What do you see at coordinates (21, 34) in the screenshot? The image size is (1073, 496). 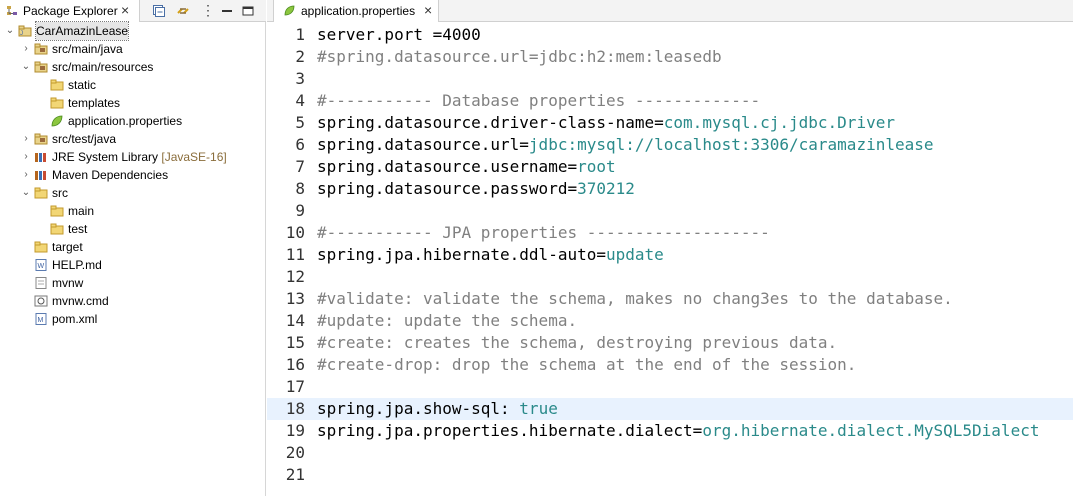 I see `svg-text: J` at bounding box center [21, 34].